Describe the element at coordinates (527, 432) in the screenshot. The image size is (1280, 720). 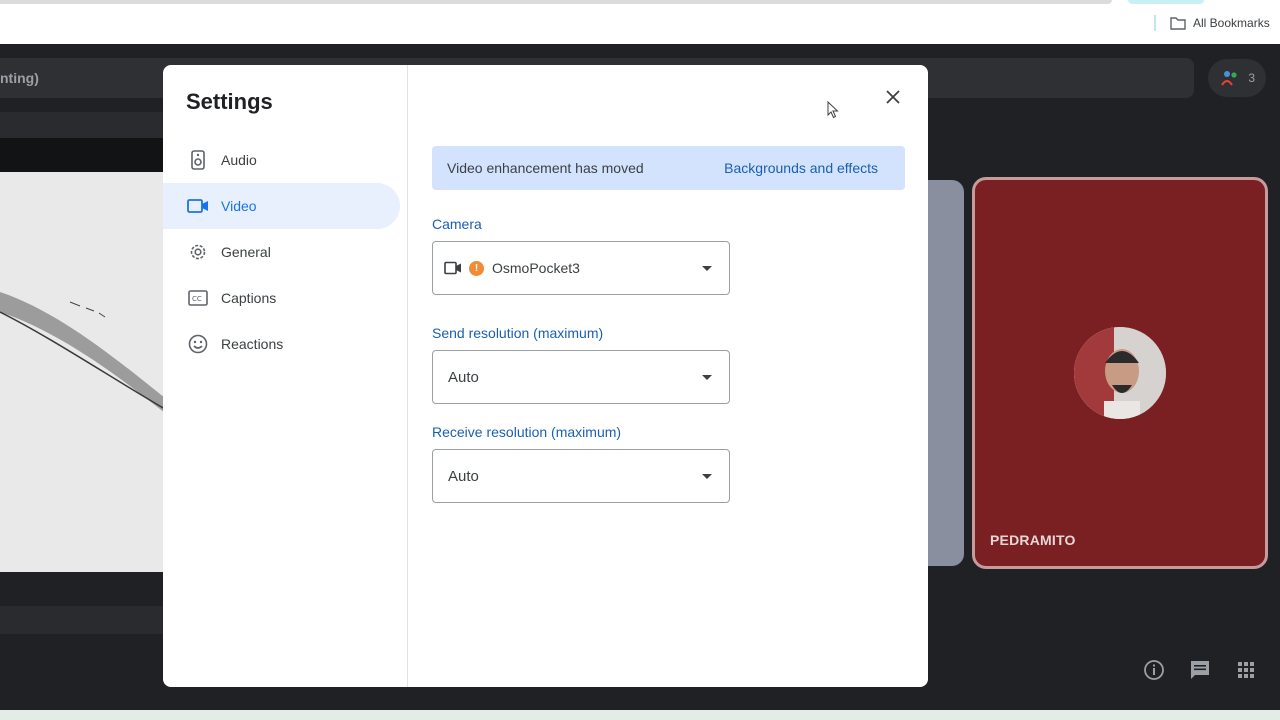
I see `receive-resolution-label: Receive resolution (maximum)` at that location.